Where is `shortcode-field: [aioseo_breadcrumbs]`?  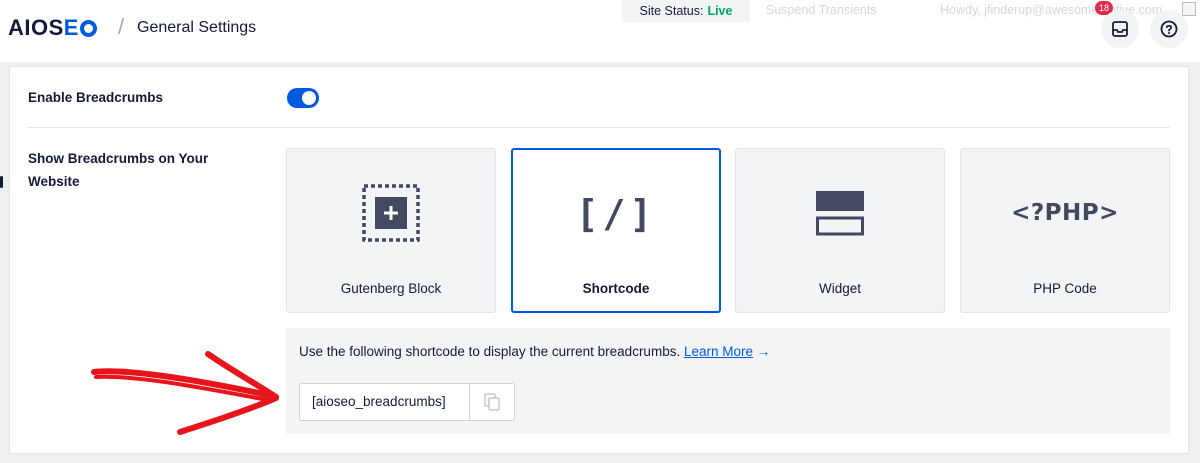
shortcode-field: [aioseo_breadcrumbs] is located at coordinates (407, 402).